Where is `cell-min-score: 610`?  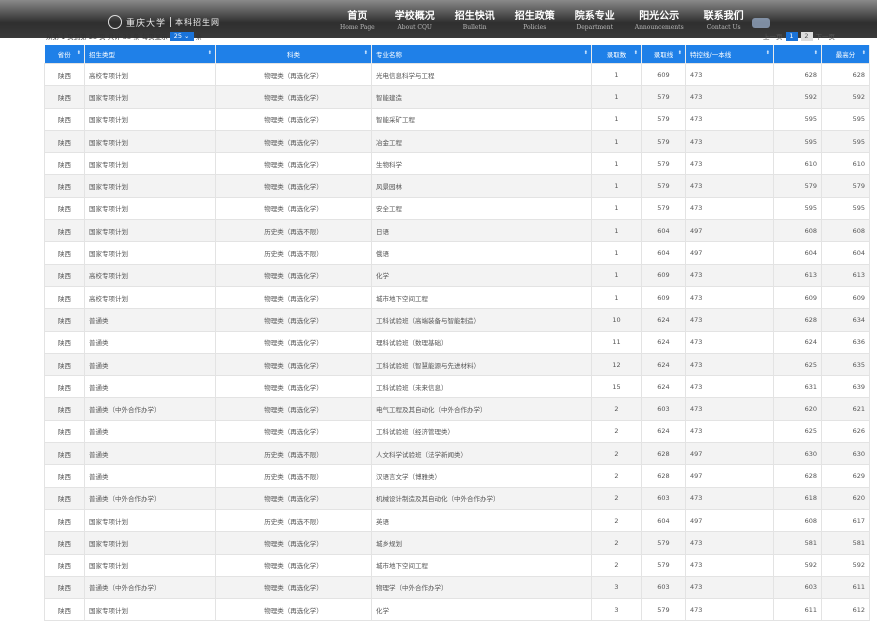
cell-min-score: 610 is located at coordinates (797, 164).